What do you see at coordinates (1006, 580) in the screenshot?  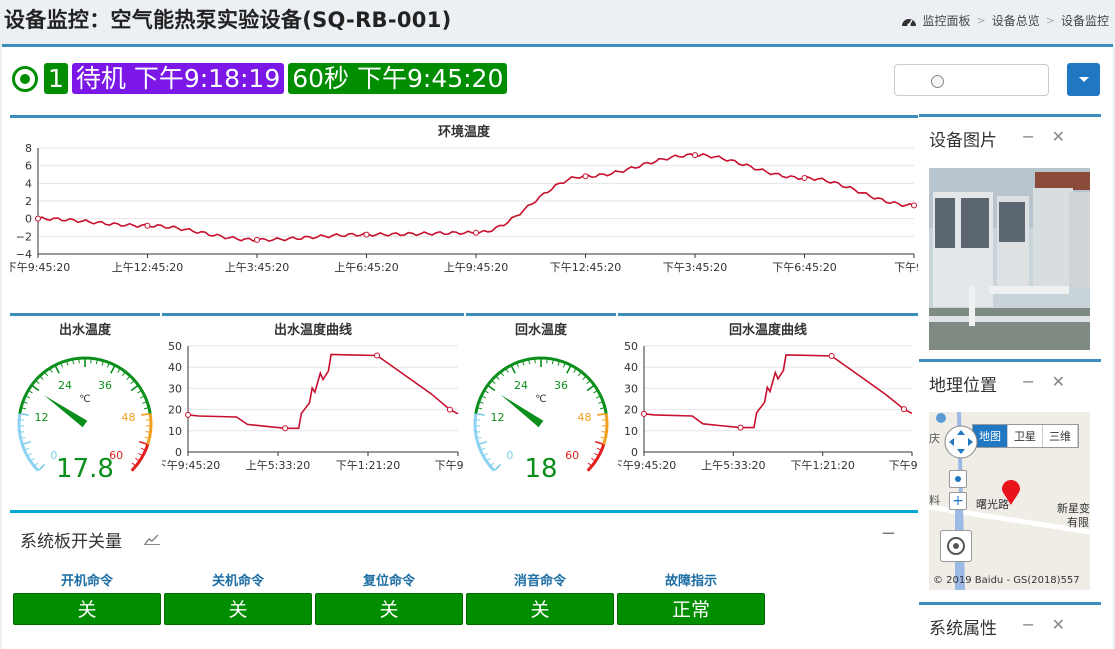 I see `map-copyright: © 2019 Baidu - GS(2018)557` at bounding box center [1006, 580].